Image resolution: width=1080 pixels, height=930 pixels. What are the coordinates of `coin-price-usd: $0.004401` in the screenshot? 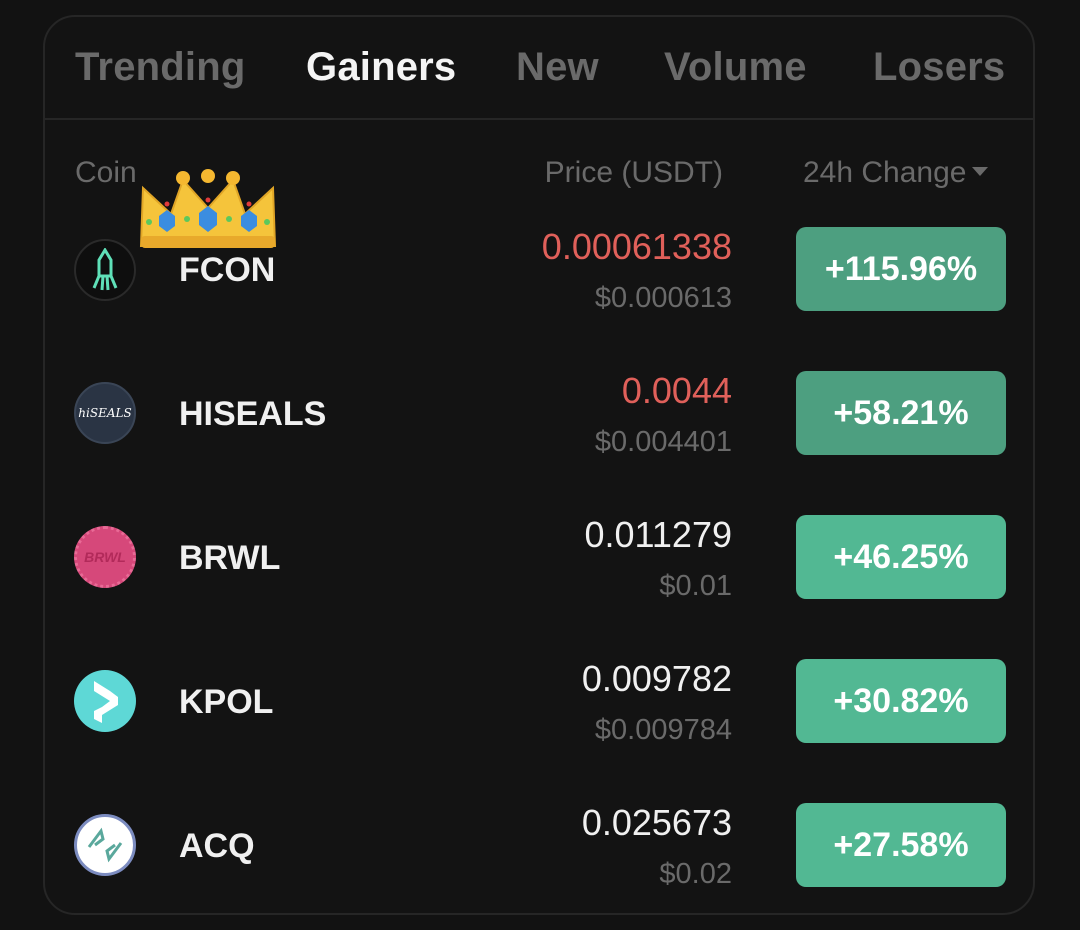 It's located at (663, 442).